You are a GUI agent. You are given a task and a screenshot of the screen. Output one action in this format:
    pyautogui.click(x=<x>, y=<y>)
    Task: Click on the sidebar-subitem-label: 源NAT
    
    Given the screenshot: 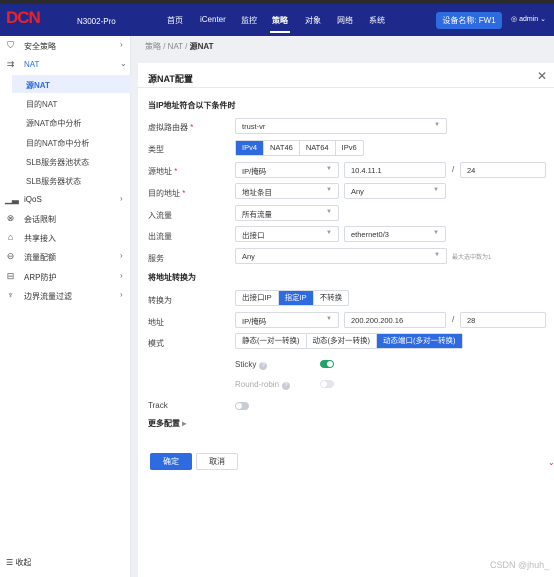 What is the action you would take?
    pyautogui.click(x=38, y=85)
    